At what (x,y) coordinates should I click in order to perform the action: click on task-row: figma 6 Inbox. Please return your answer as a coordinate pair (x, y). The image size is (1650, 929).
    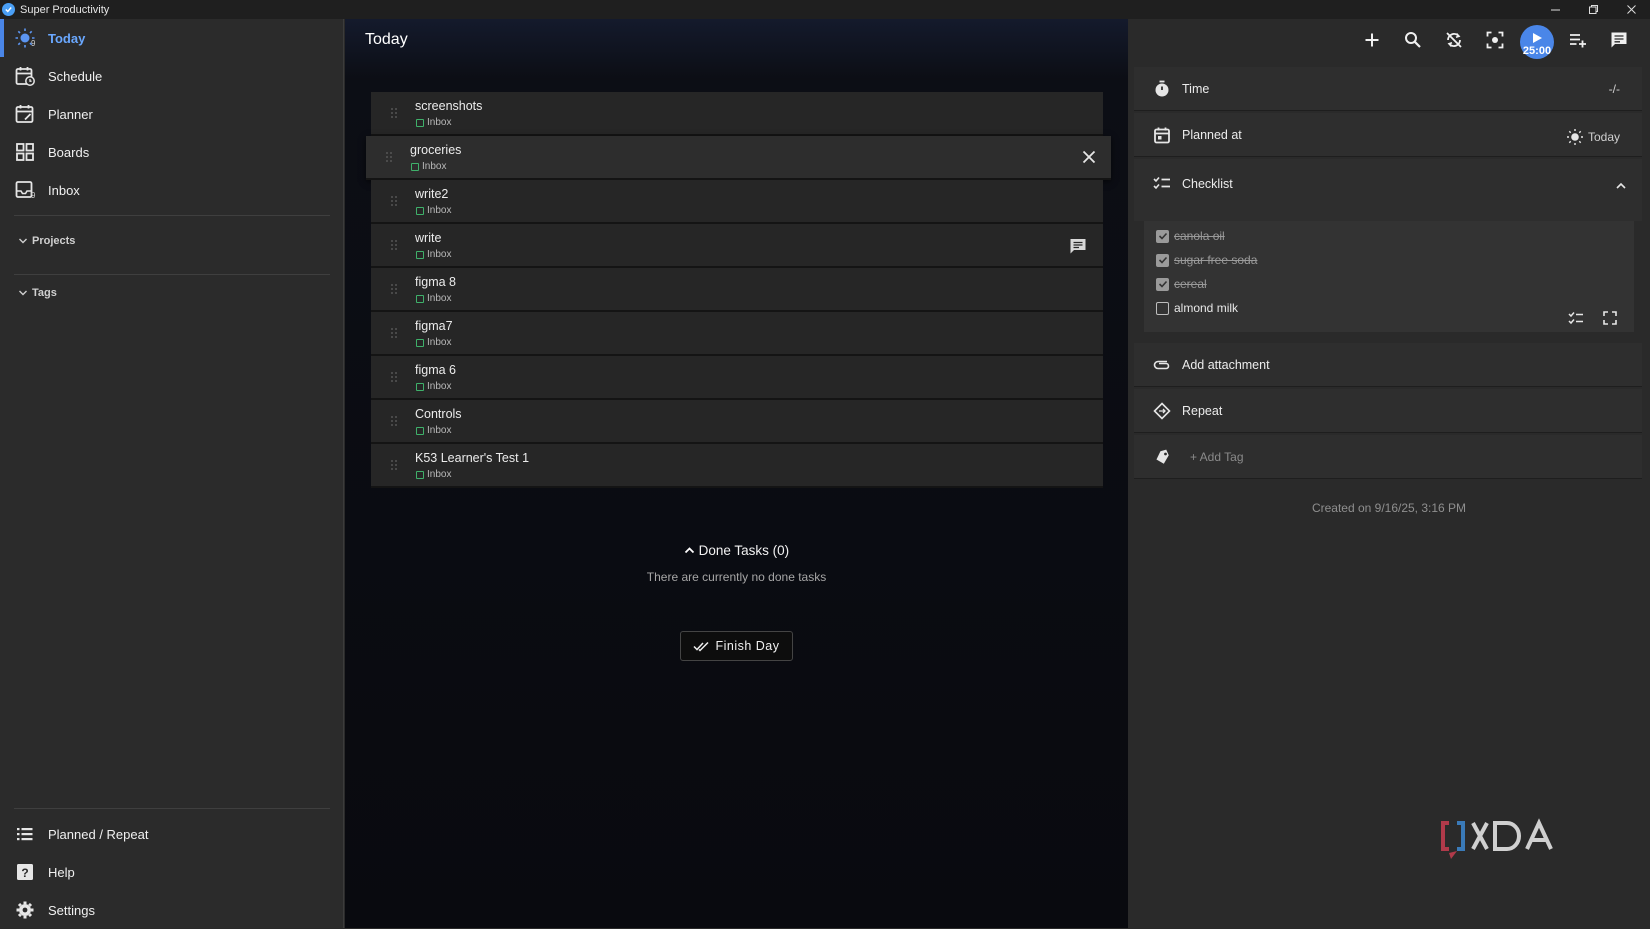
    Looking at the image, I should click on (737, 378).